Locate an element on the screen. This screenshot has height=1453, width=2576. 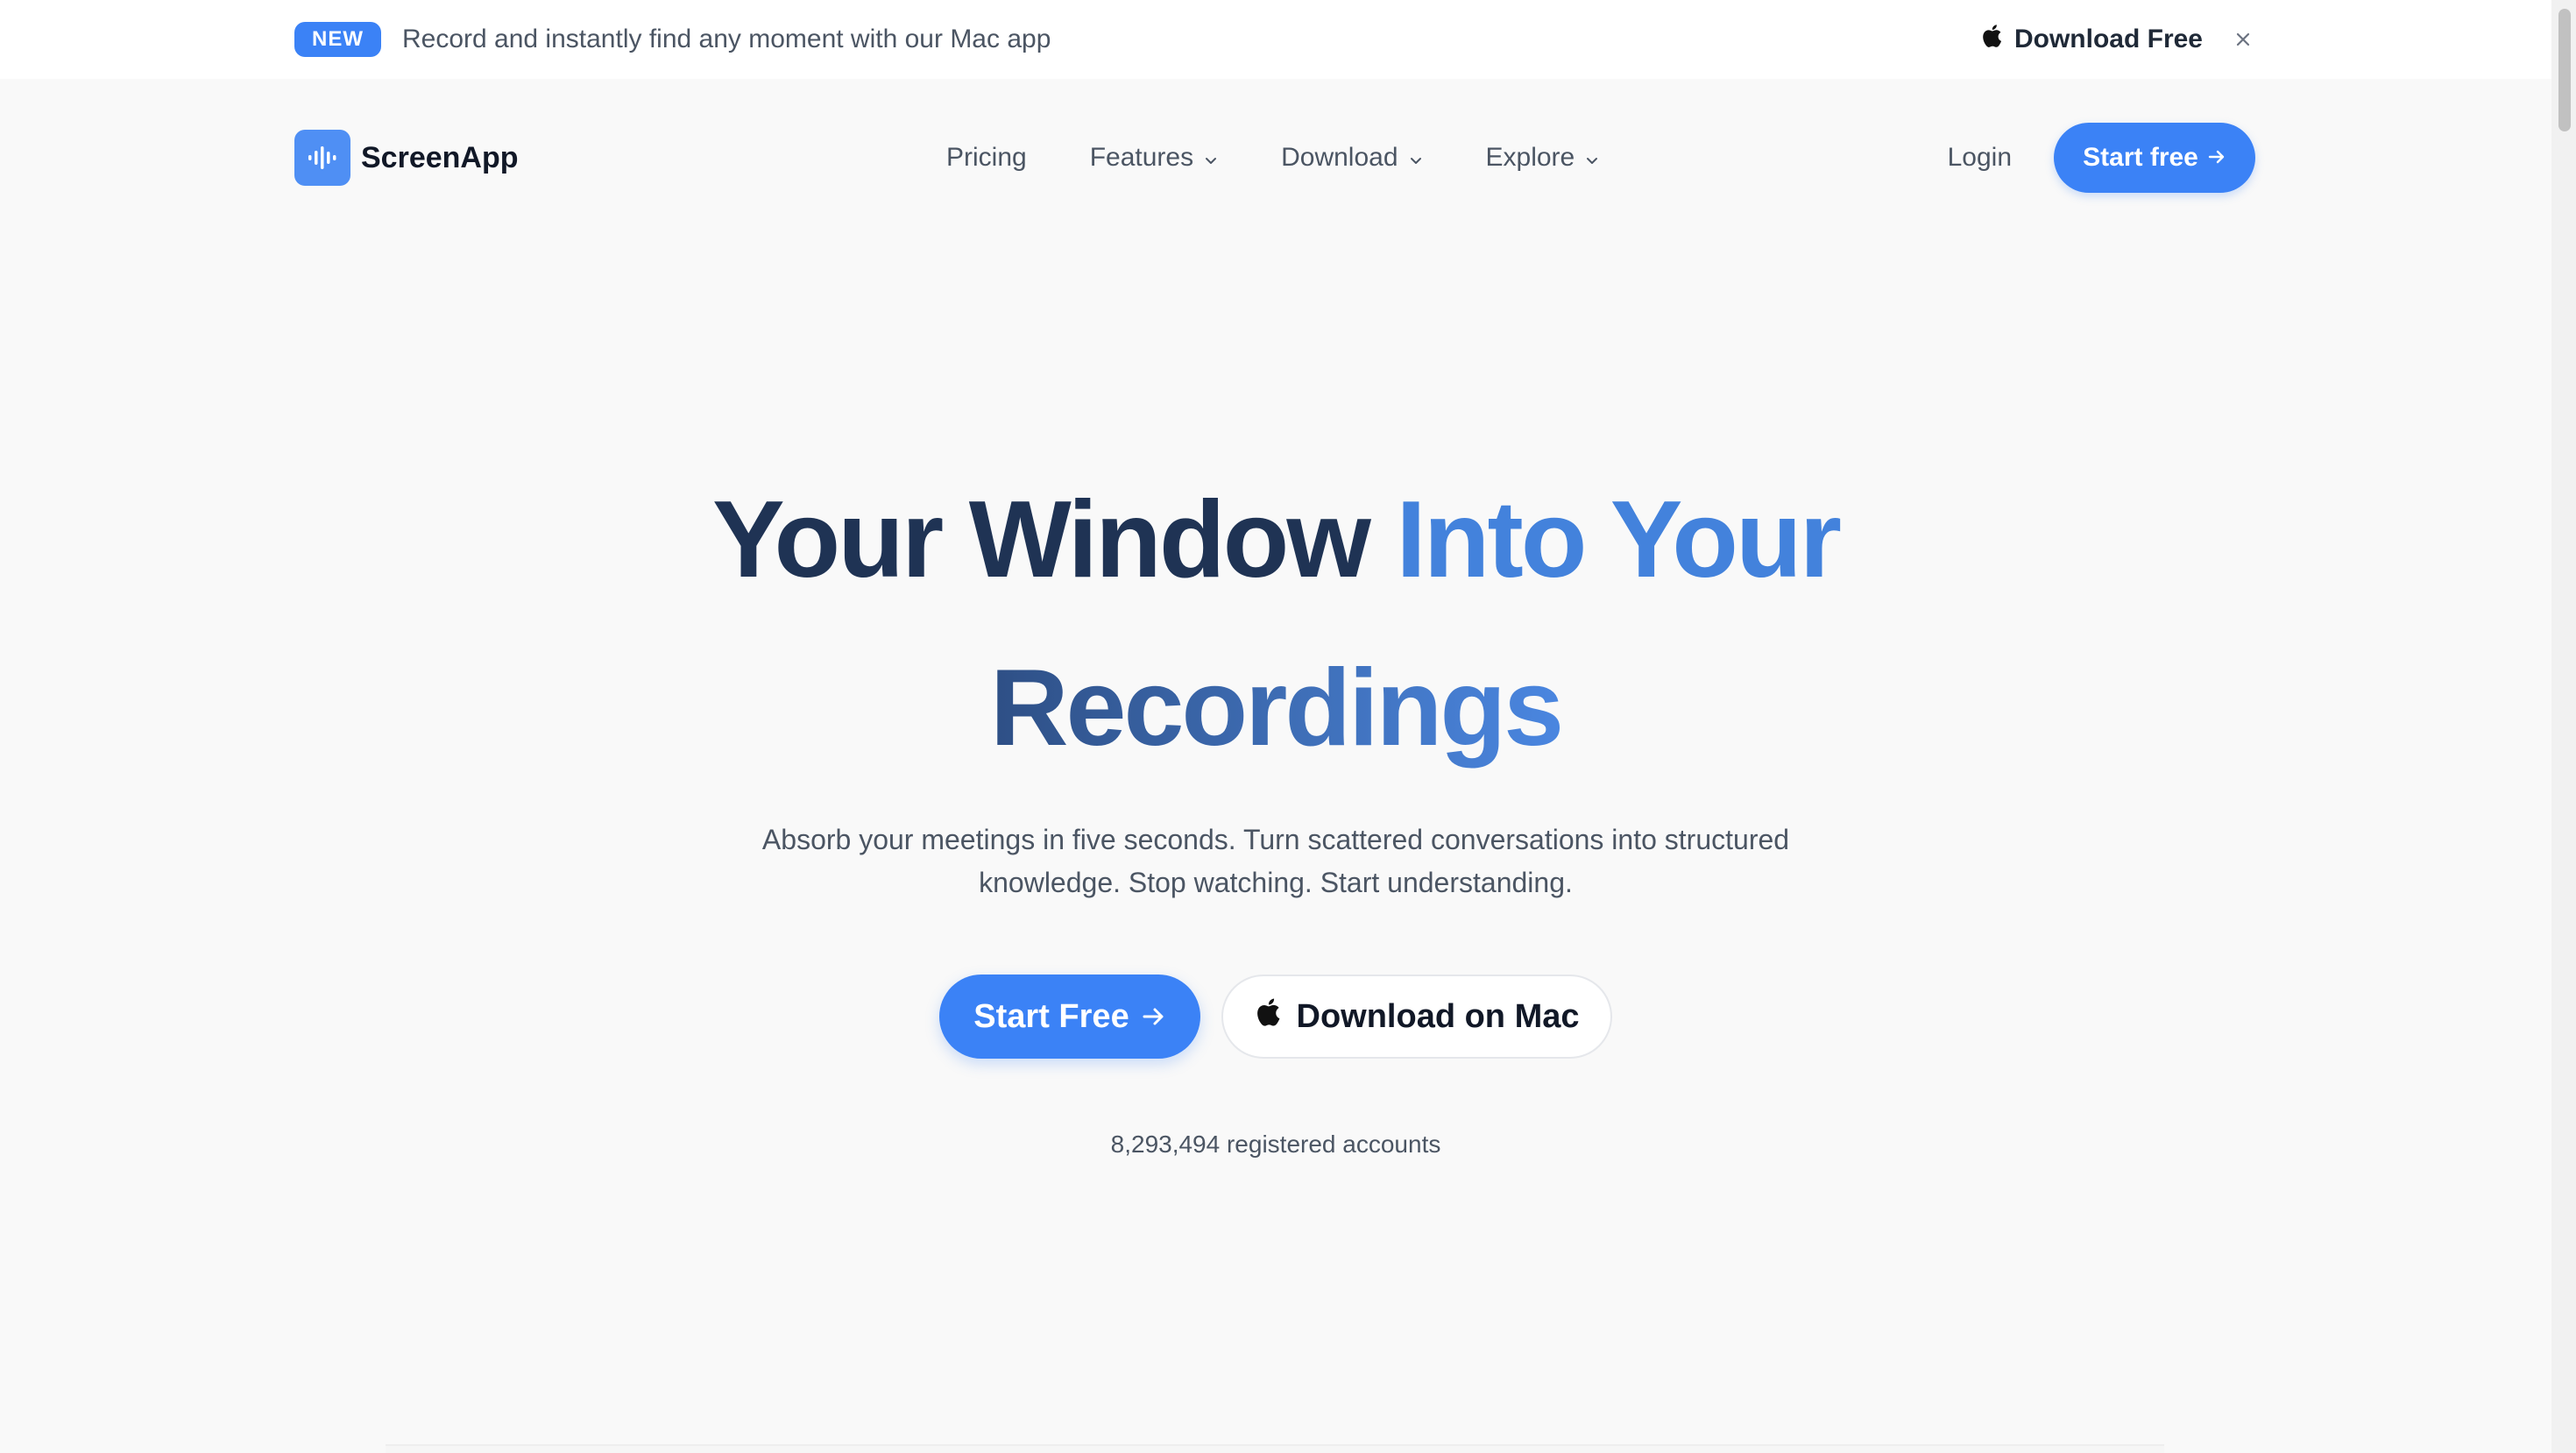
hero-title-part2: Into Your is located at coordinates (1619, 539).